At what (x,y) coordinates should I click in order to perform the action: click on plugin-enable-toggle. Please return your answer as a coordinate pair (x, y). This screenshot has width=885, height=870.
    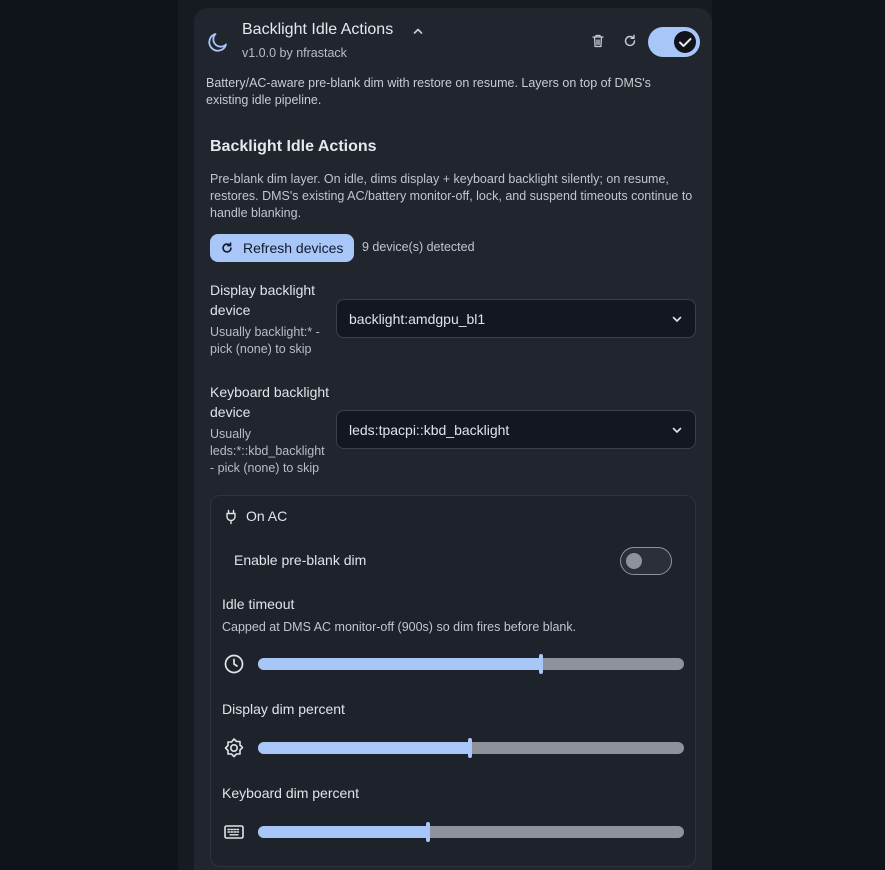
    Looking at the image, I should click on (674, 42).